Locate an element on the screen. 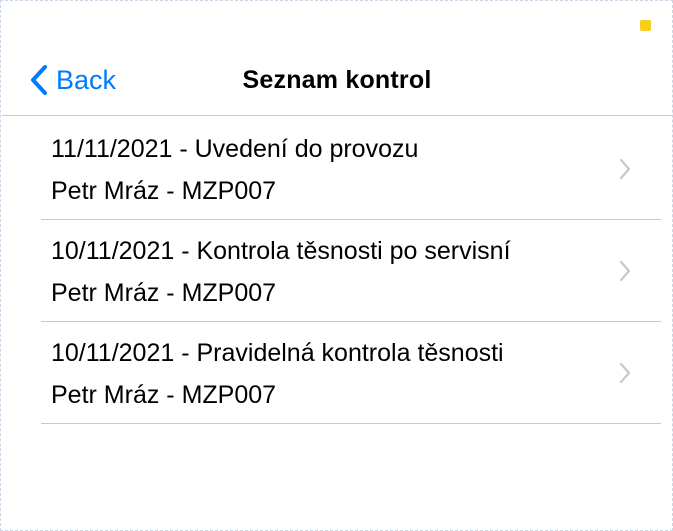 This screenshot has width=673, height=531. status-indicator is located at coordinates (645, 25).